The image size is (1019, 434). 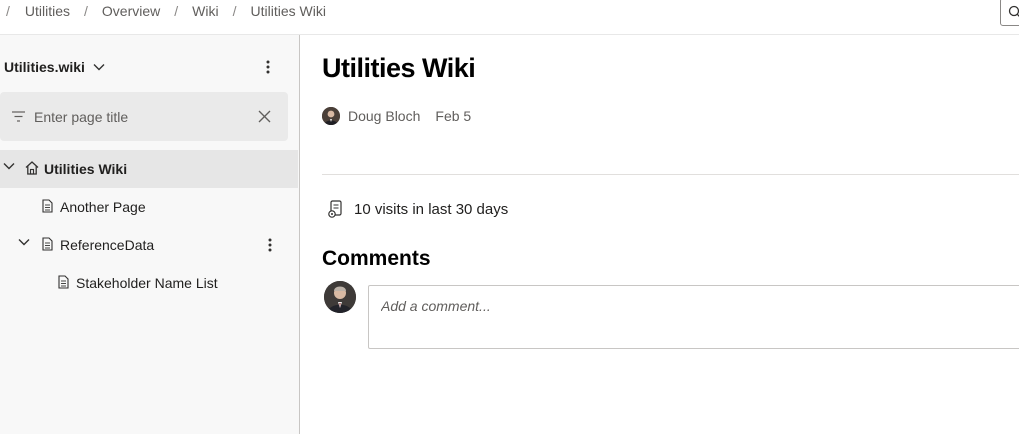 I want to click on page-meta: Doug Bloch Feb 5, so click(x=396, y=116).